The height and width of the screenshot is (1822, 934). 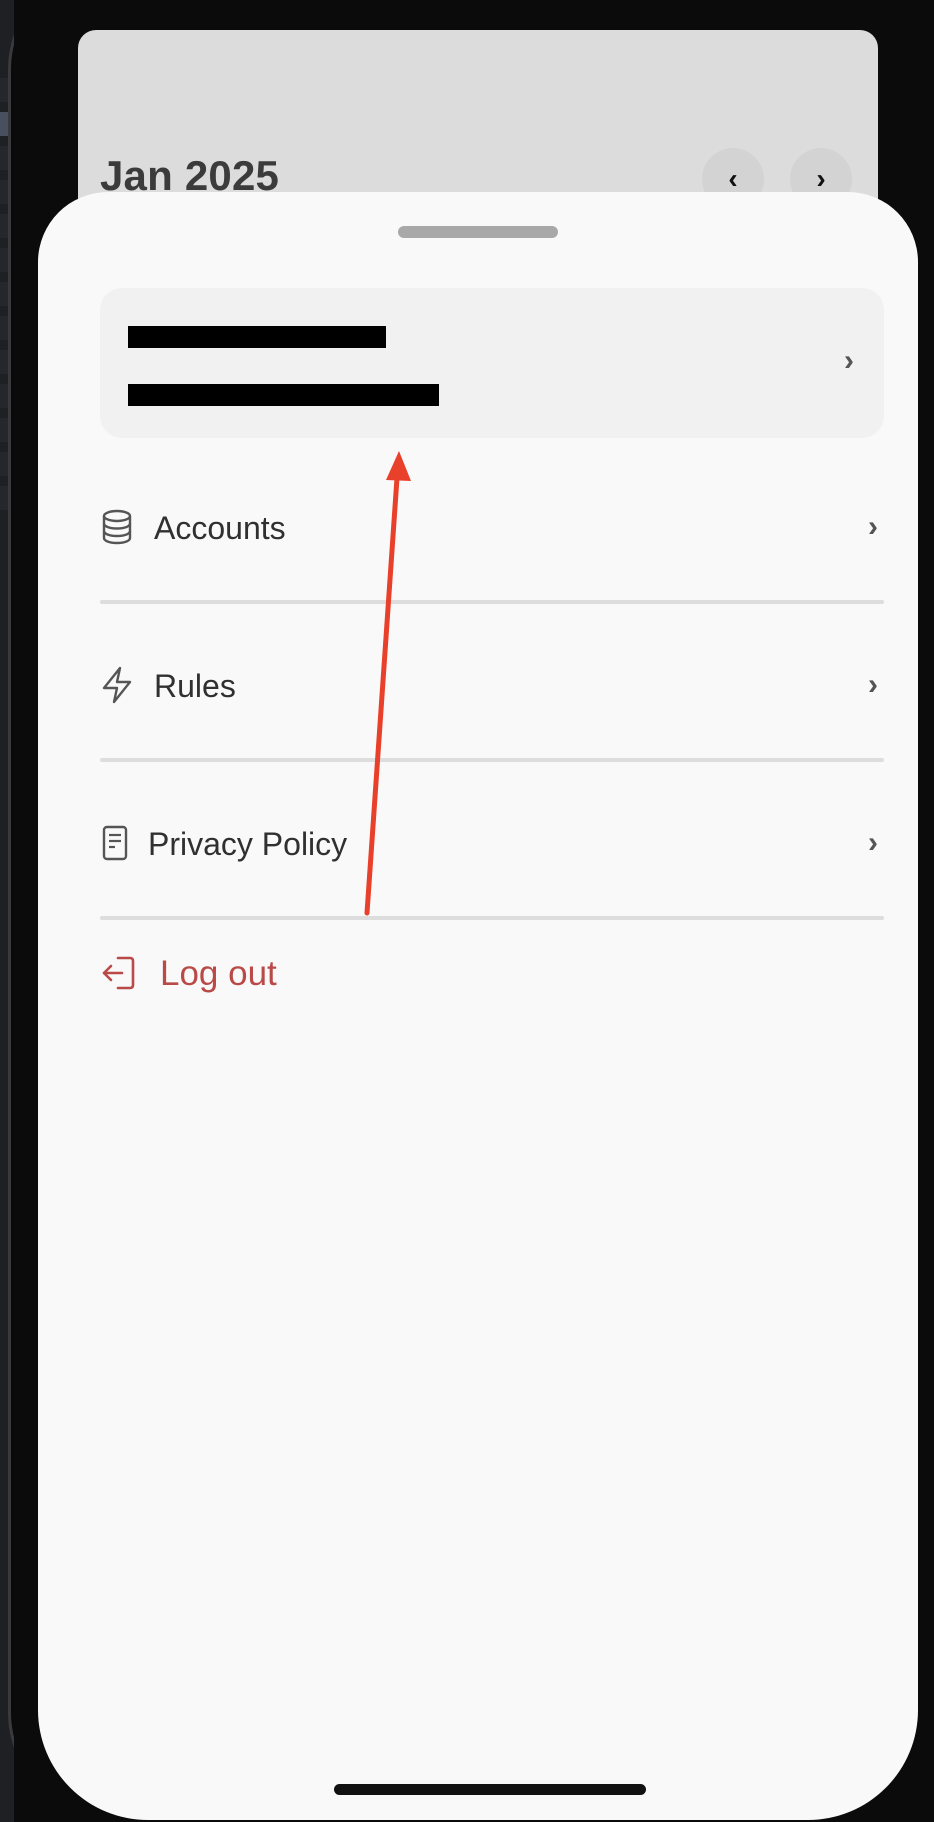 I want to click on menu-item-label: Accounts, so click(x=220, y=528).